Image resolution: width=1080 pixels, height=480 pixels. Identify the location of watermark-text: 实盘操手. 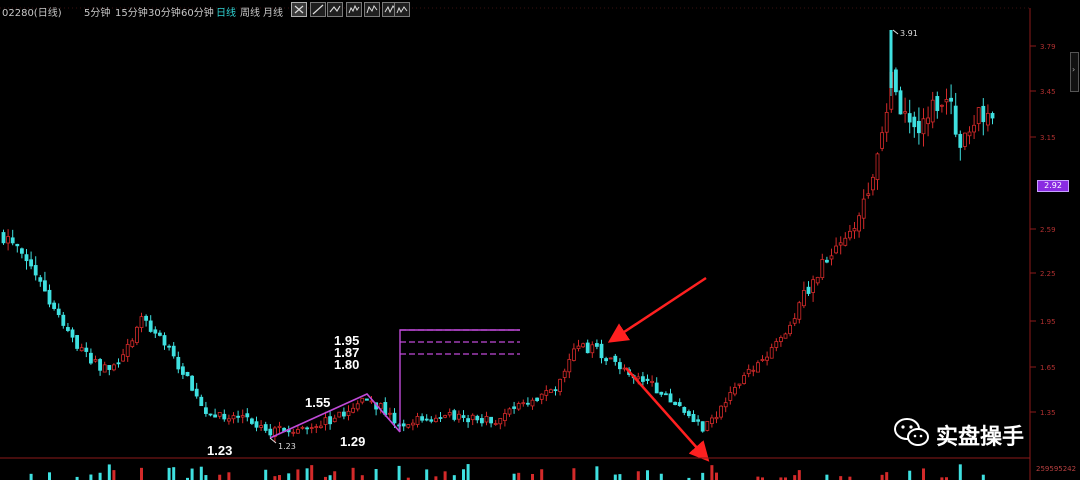
(980, 437).